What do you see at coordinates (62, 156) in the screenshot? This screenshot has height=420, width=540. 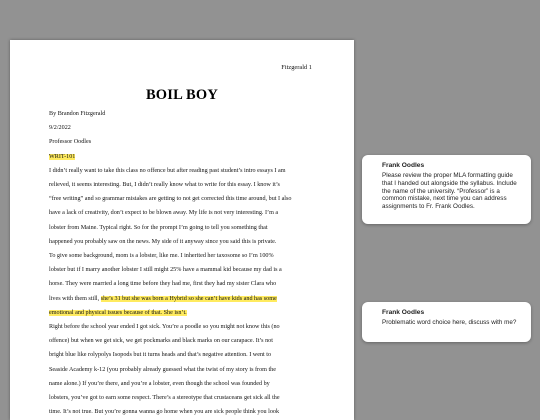 I see `course-highlight: WRIT-101` at bounding box center [62, 156].